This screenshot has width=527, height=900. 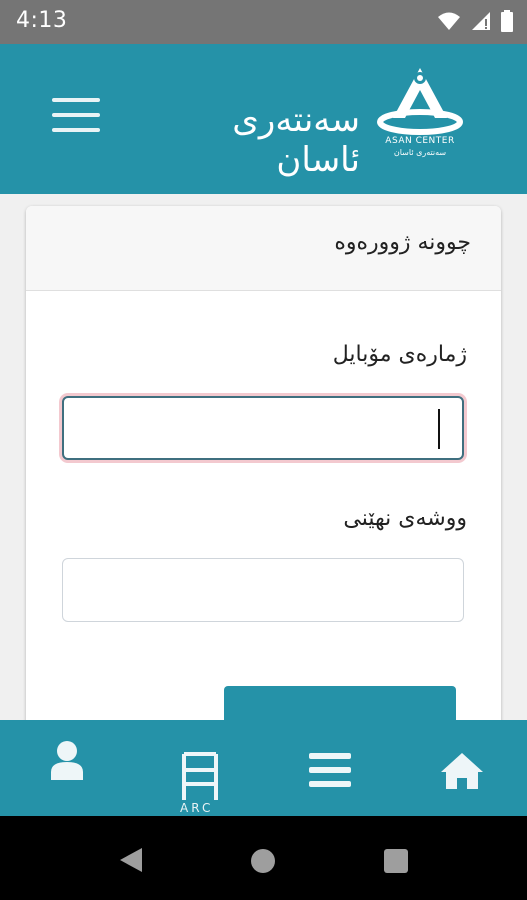 What do you see at coordinates (296, 140) in the screenshot?
I see `app-title: سەنتەری ئاسان` at bounding box center [296, 140].